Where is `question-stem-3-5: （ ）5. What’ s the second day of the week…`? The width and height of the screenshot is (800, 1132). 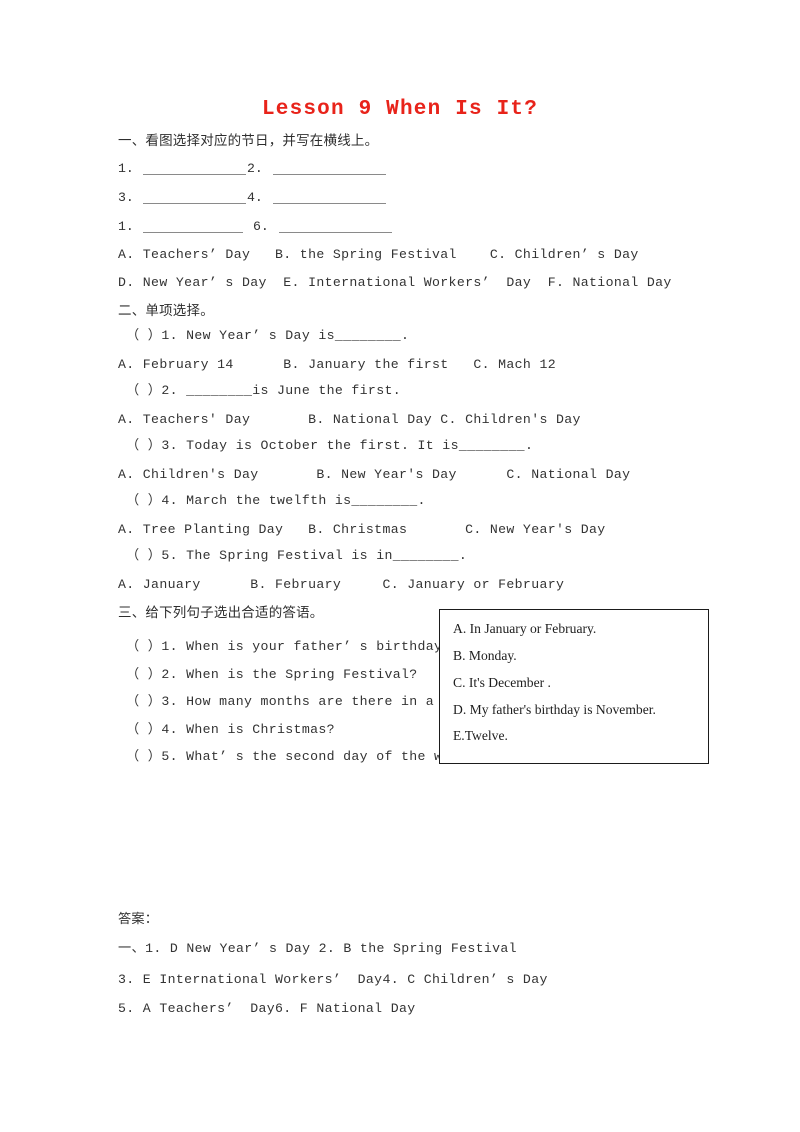 question-stem-3-5: （ ）5. What’ s the second day of the week… is located at coordinates (300, 757).